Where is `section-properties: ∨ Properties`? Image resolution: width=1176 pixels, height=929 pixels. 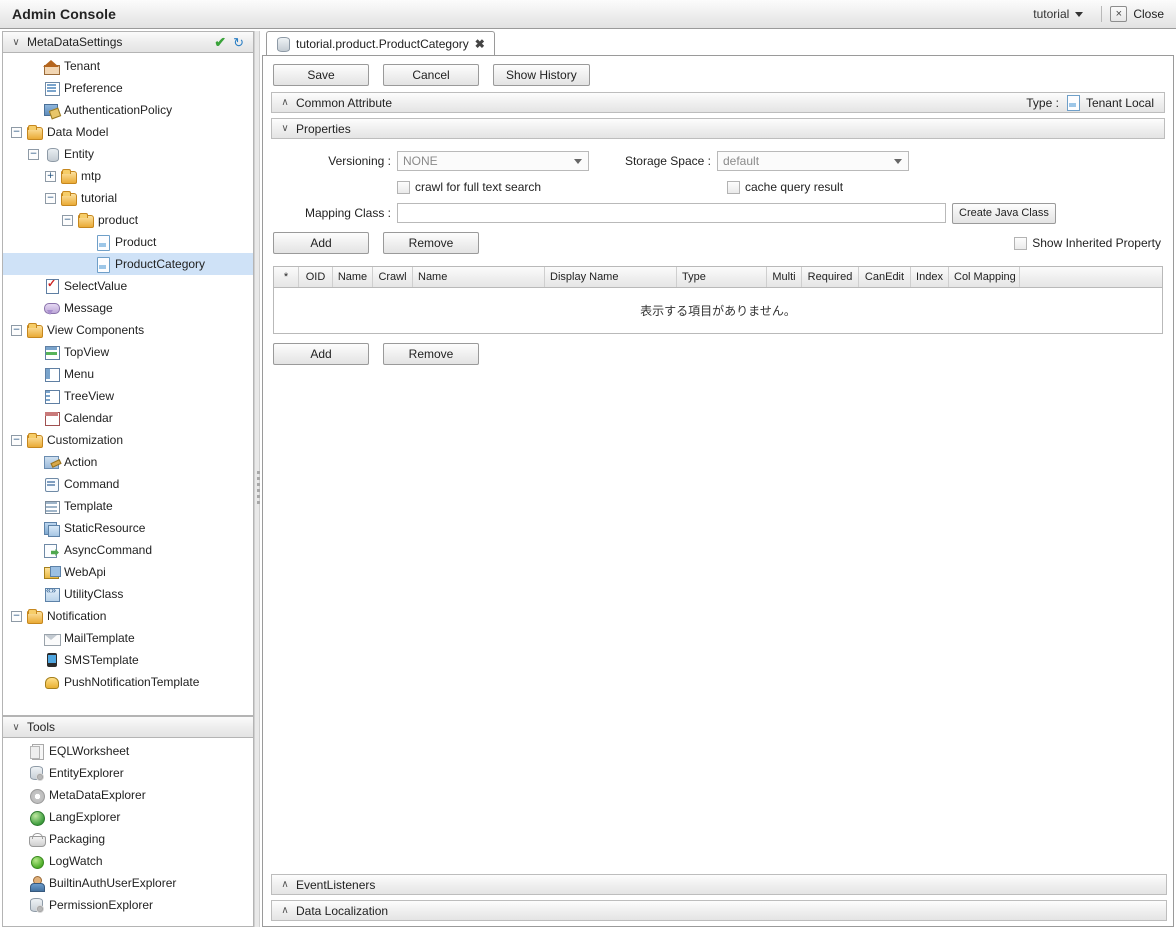 section-properties: ∨ Properties is located at coordinates (718, 128).